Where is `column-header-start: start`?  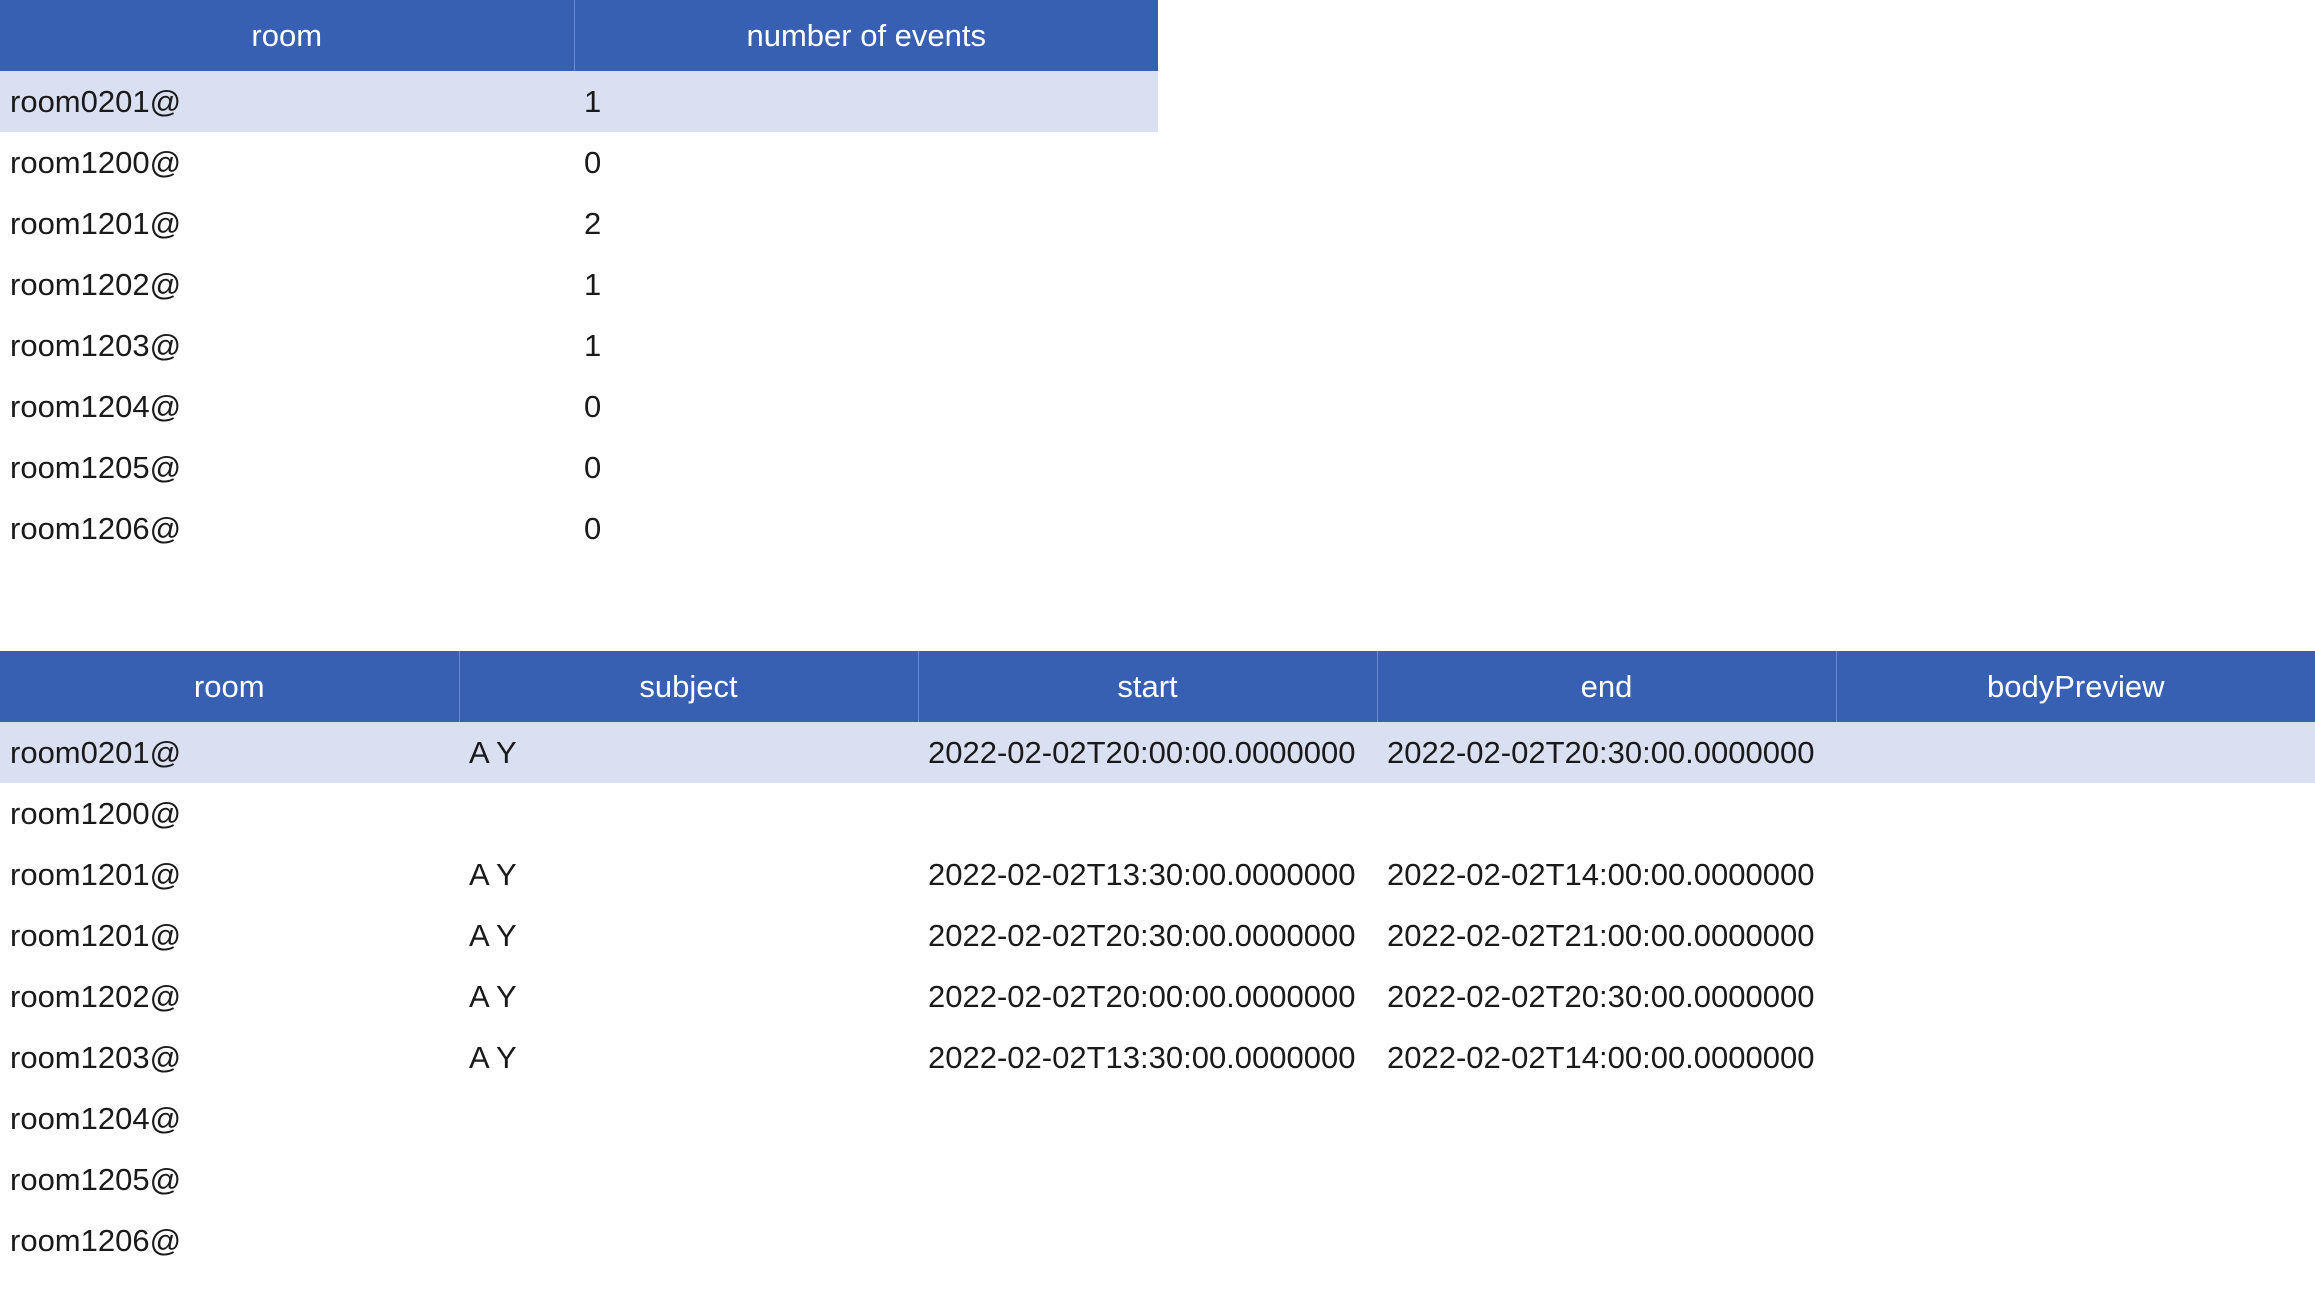
column-header-start: start is located at coordinates (1148, 686).